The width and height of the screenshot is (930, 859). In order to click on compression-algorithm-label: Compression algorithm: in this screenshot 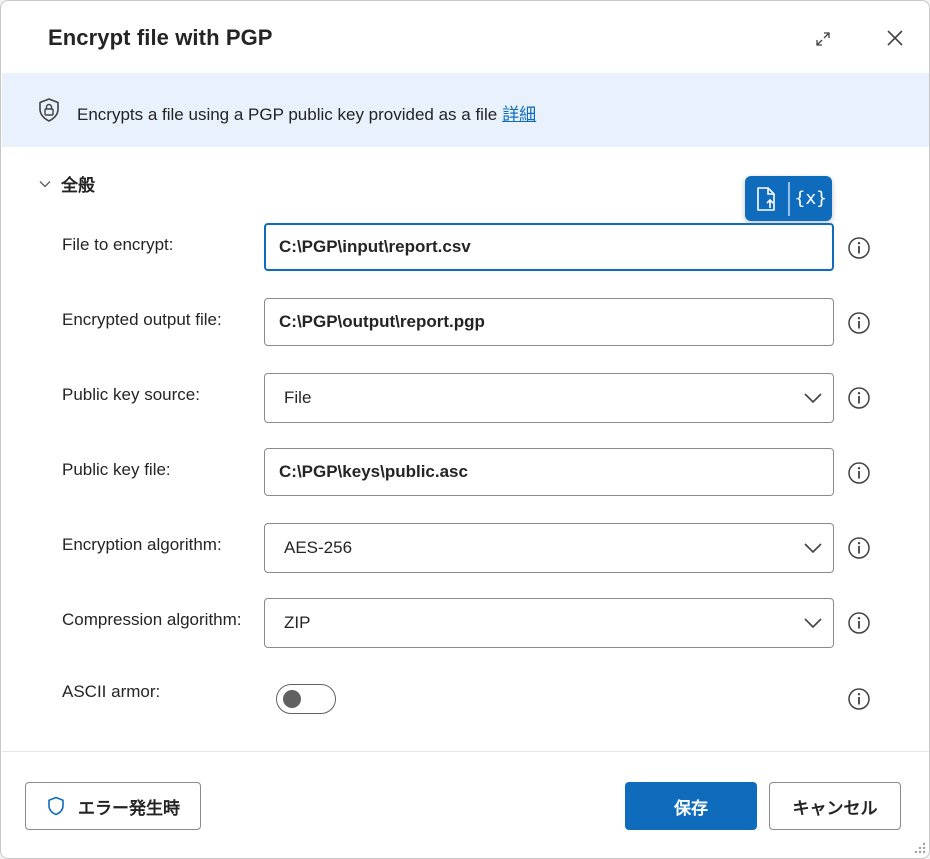, I will do `click(152, 619)`.